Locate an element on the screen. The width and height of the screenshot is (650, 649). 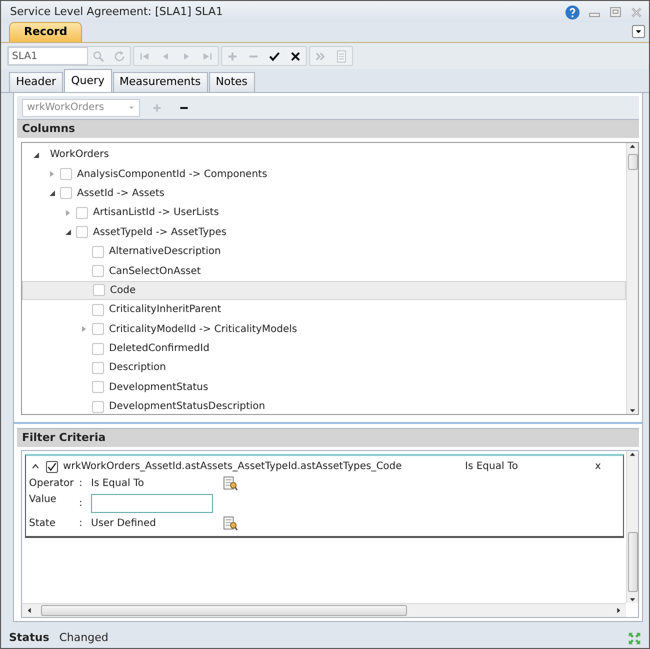
window-title: Service Level Agreement: [SLA1] SLA1 is located at coordinates (117, 12).